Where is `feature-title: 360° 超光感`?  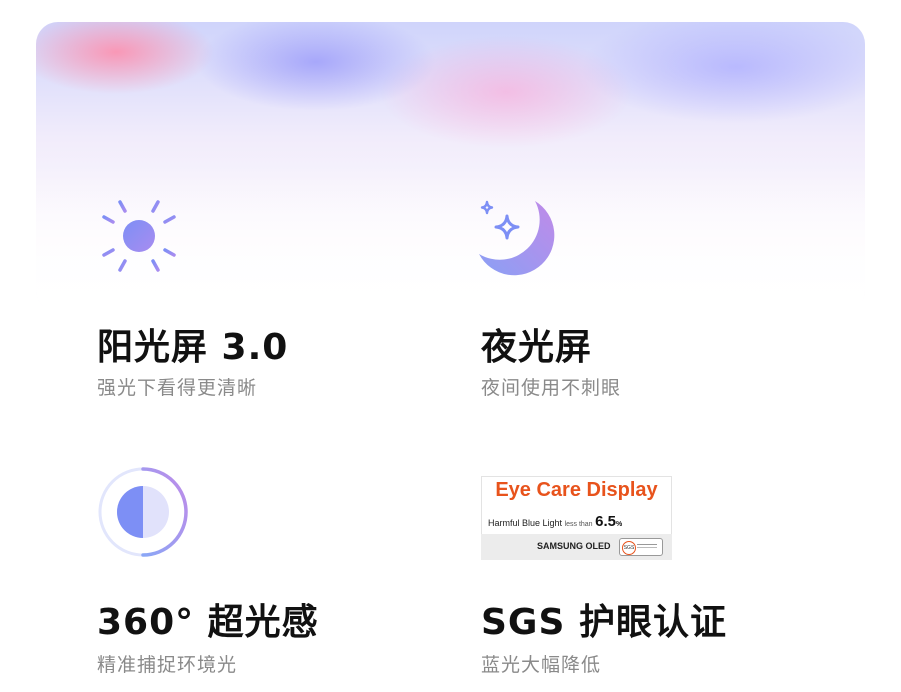 feature-title: 360° 超光感 is located at coordinates (208, 622).